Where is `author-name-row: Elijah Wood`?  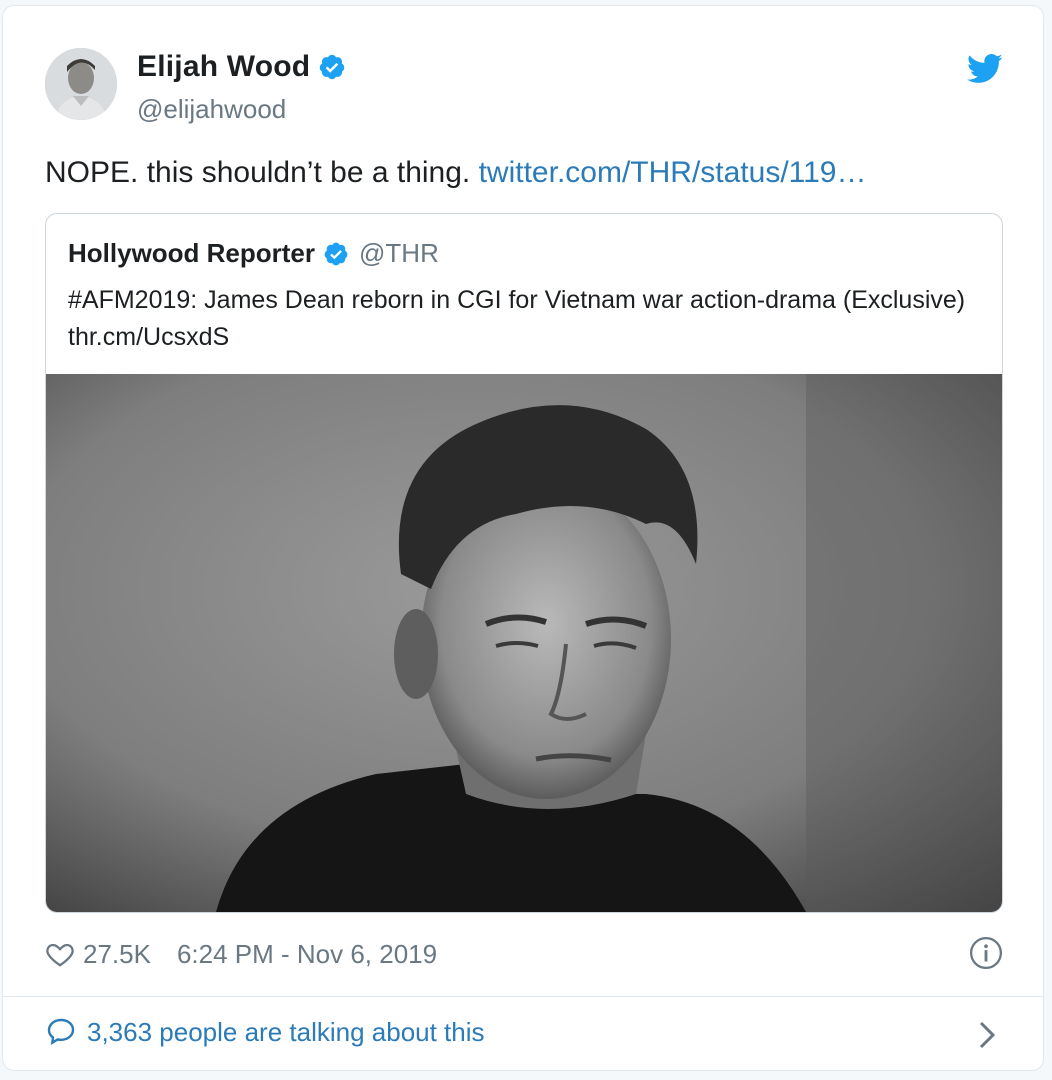 author-name-row: Elijah Wood is located at coordinates (241, 67).